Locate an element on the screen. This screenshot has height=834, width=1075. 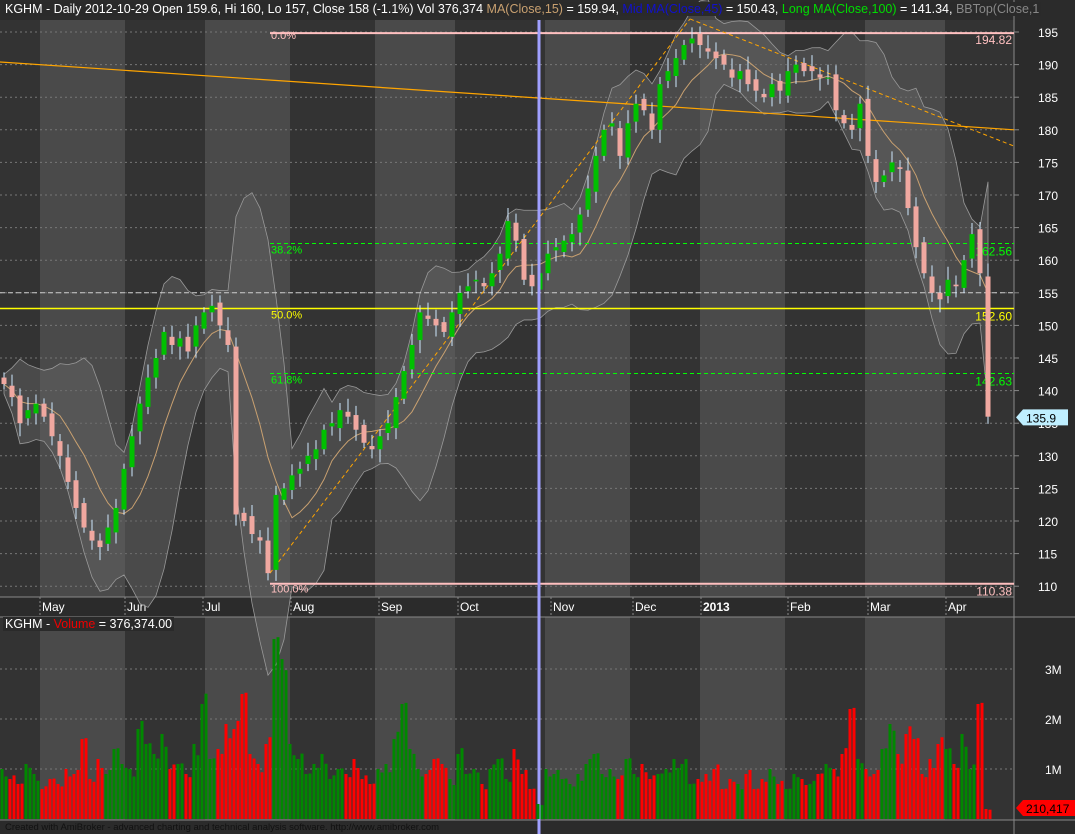
volume-ticker: KGHM - is located at coordinates (29, 624).